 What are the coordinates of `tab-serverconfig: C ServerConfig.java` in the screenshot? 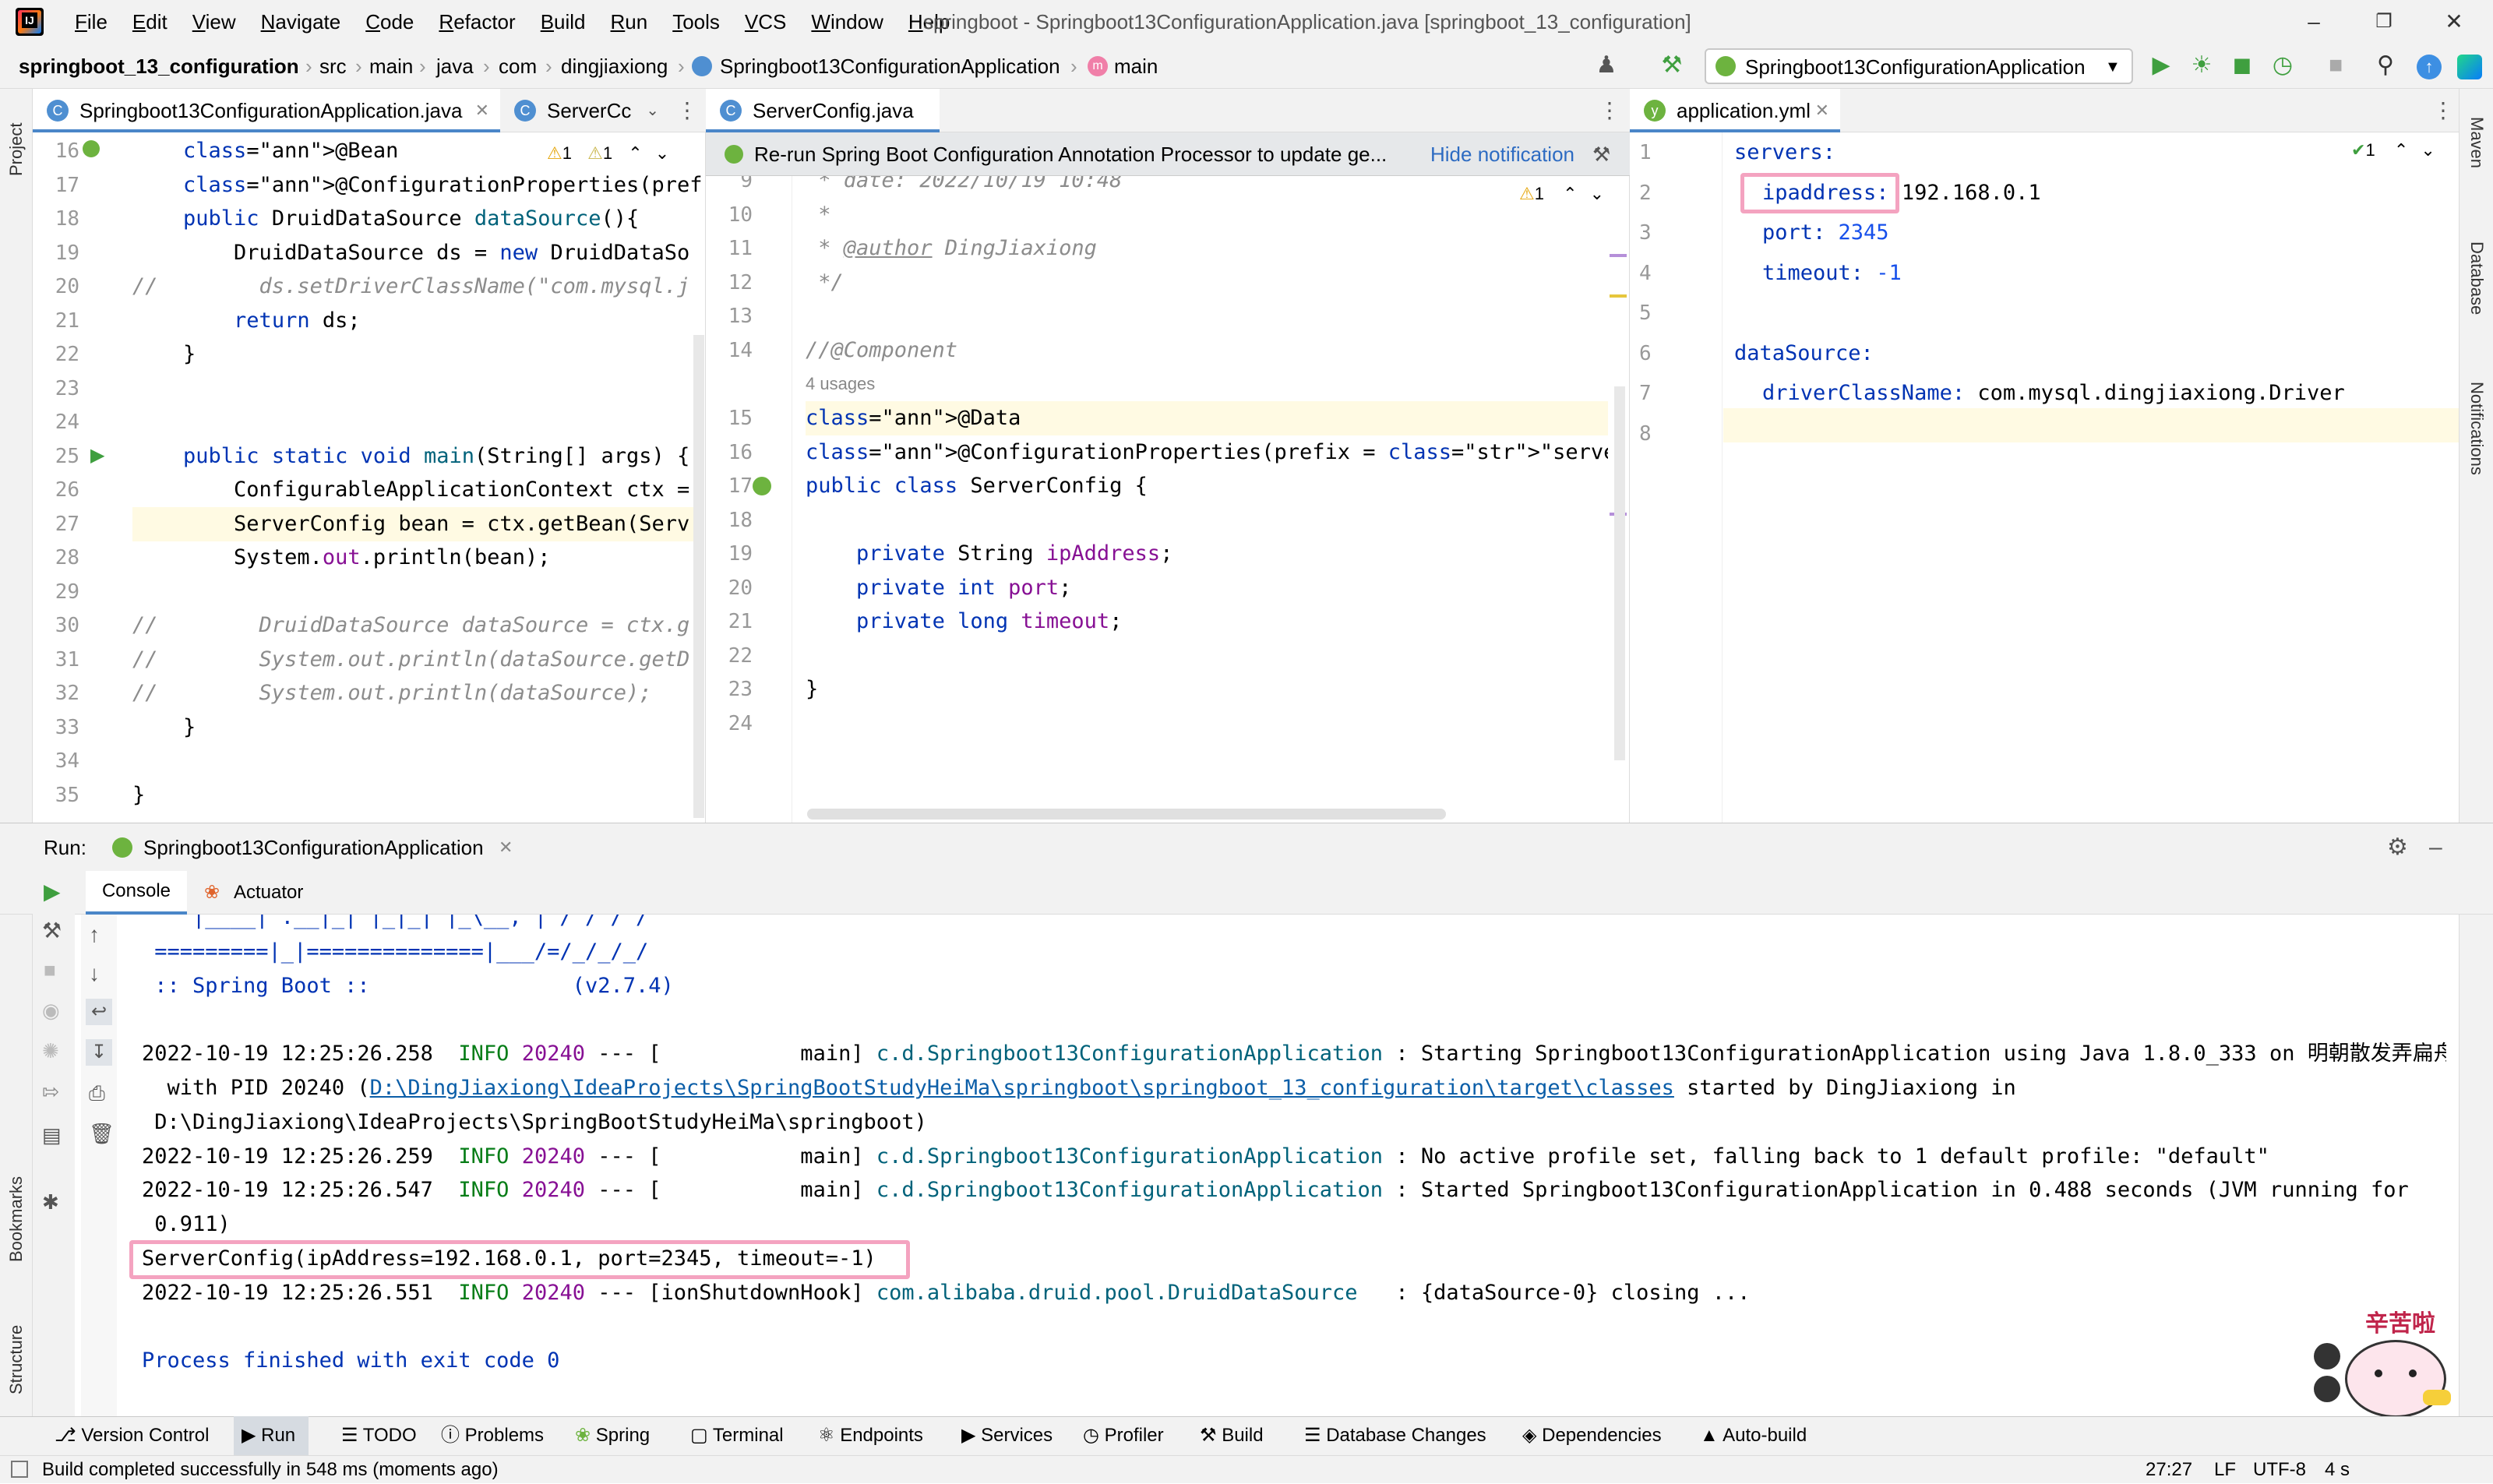 It's located at (823, 110).